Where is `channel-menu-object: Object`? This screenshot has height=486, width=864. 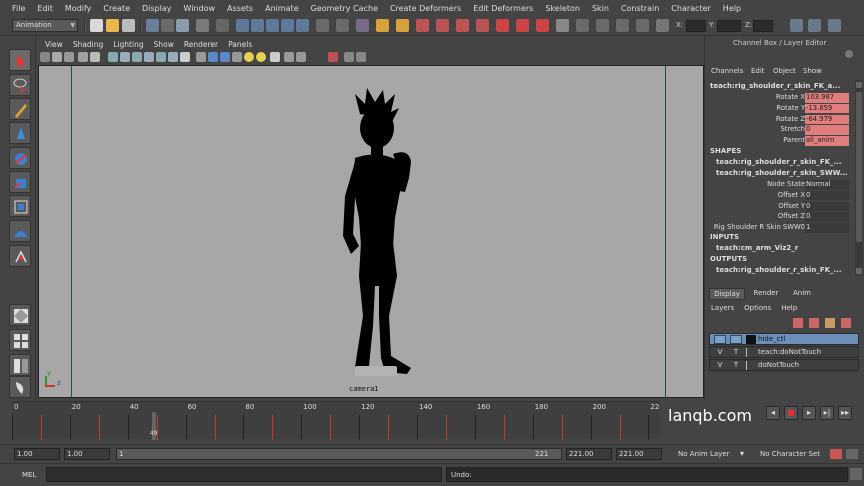
channel-menu-object: Object is located at coordinates (784, 71).